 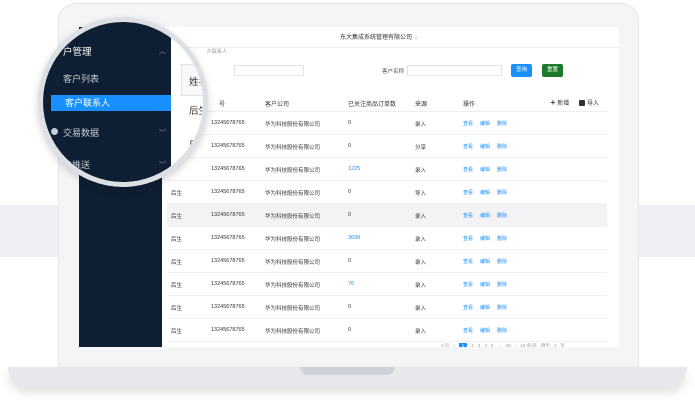 I want to click on chevron-up-icon: ︿, so click(x=162, y=51).